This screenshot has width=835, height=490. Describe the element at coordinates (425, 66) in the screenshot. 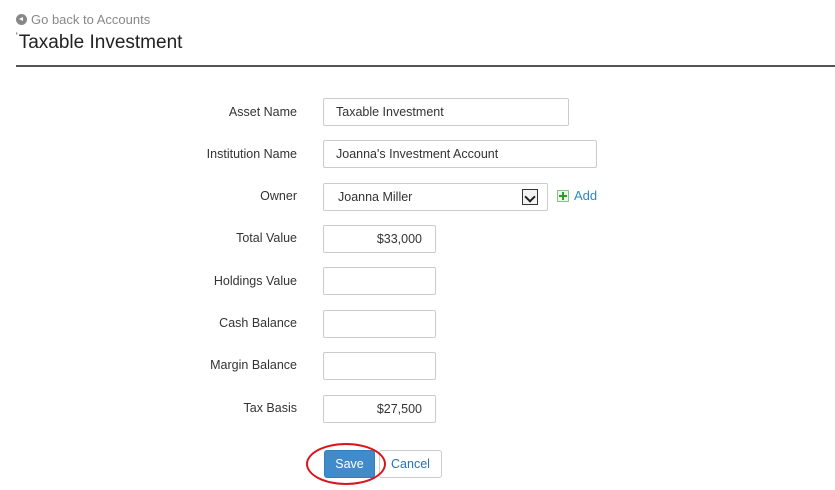

I see `header-divider` at that location.